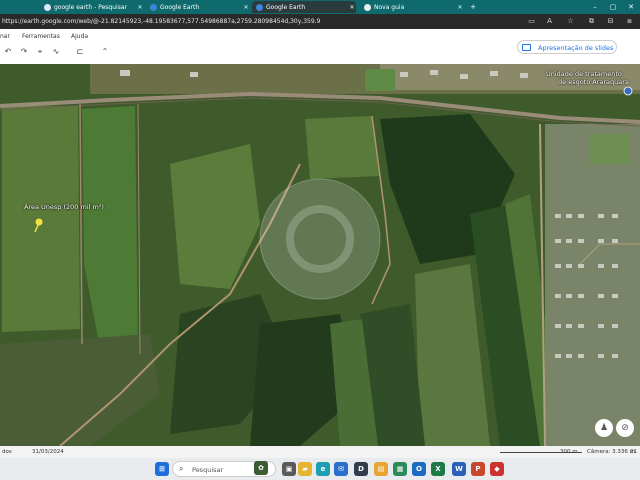 This screenshot has height=480, width=640. Describe the element at coordinates (64, 207) in the screenshot. I see `placemark-label-unesp: Área Unesp (200 mil m²)` at that location.